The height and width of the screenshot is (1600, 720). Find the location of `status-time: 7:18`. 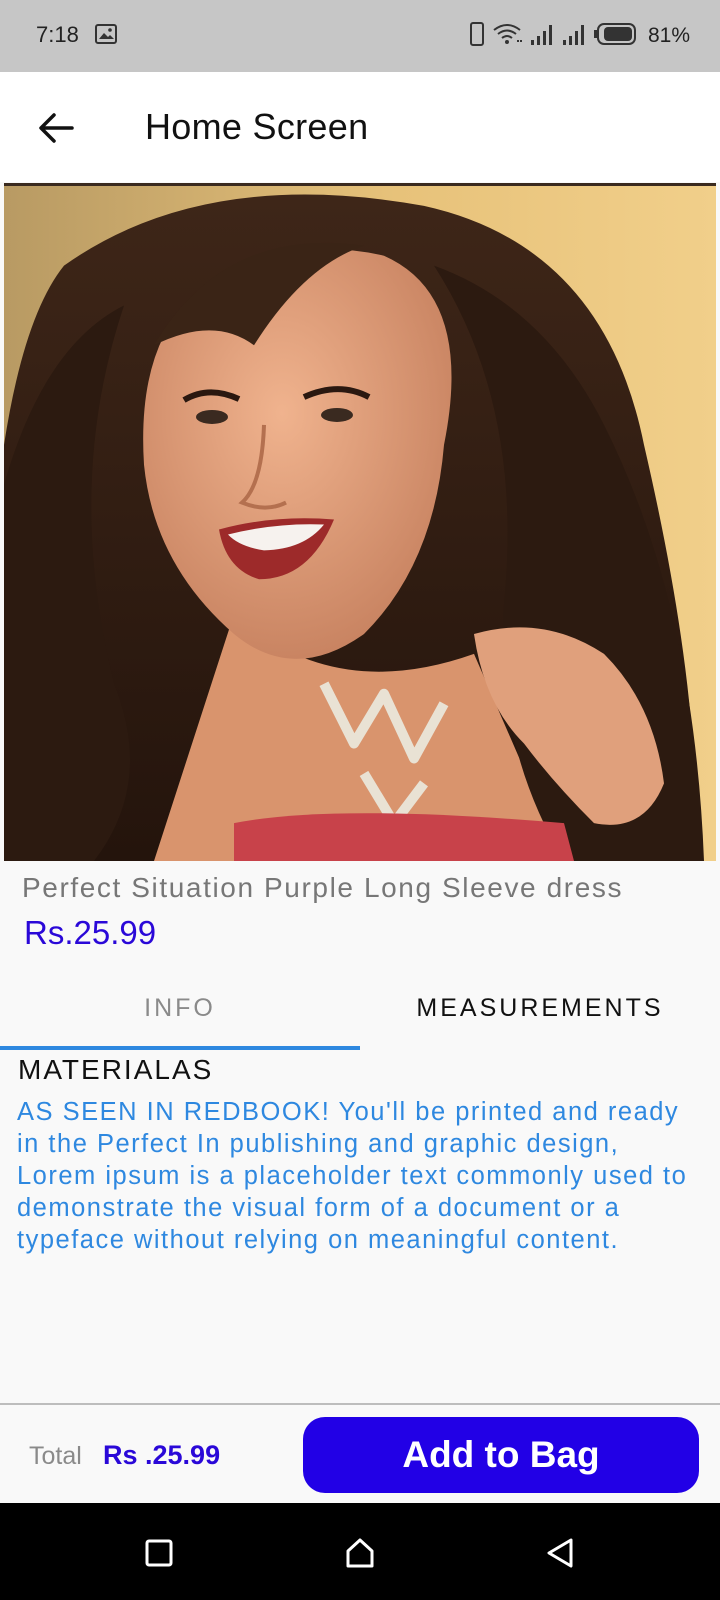

status-time: 7:18 is located at coordinates (57, 34).